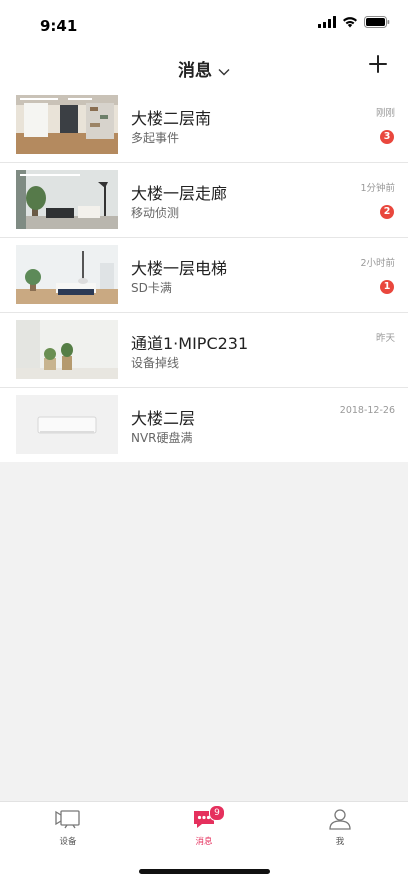 Image resolution: width=408 pixels, height=884 pixels. What do you see at coordinates (179, 268) in the screenshot?
I see `message-title: 大楼一层电梯` at bounding box center [179, 268].